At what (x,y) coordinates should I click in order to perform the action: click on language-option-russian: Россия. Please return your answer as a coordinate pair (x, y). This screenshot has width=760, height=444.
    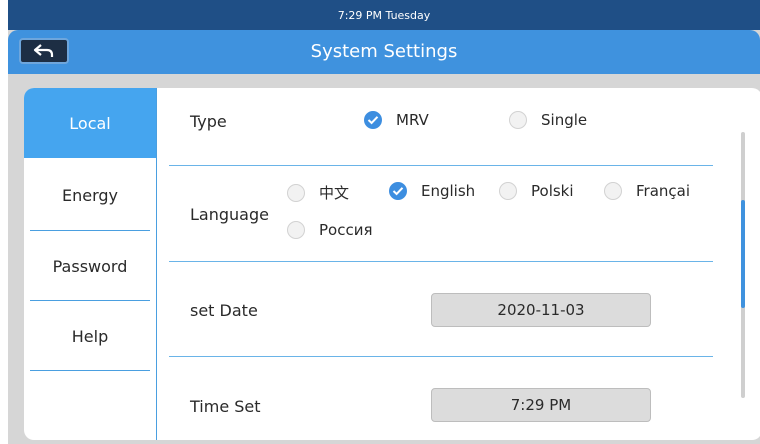
    Looking at the image, I should click on (330, 230).